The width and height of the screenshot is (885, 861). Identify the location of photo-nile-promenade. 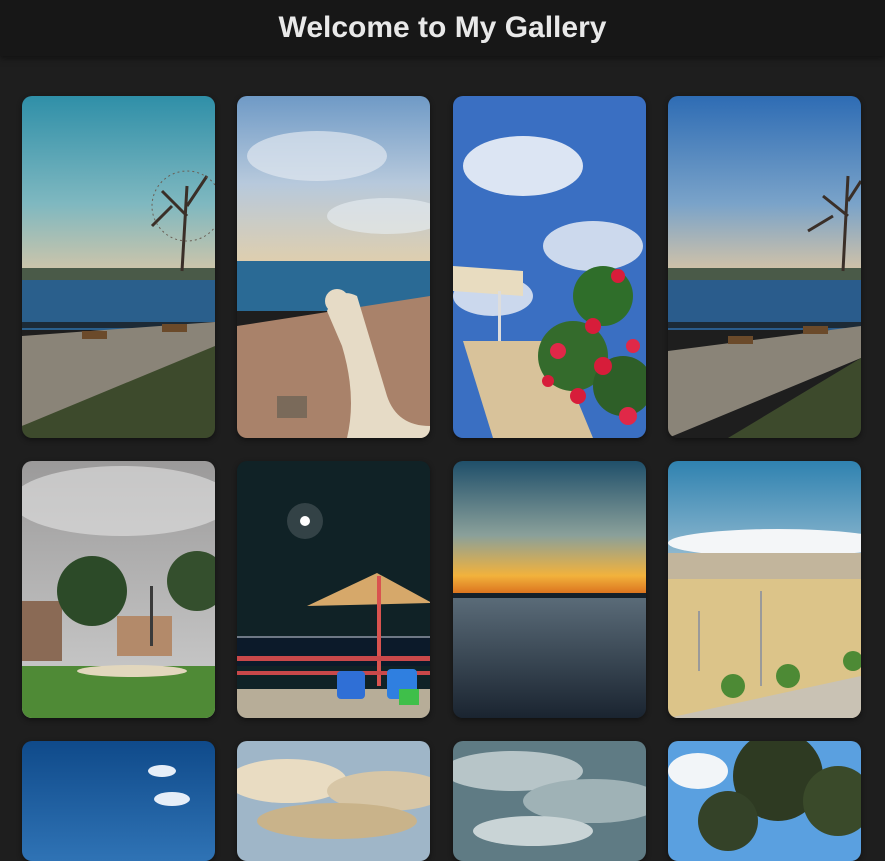
(118, 267).